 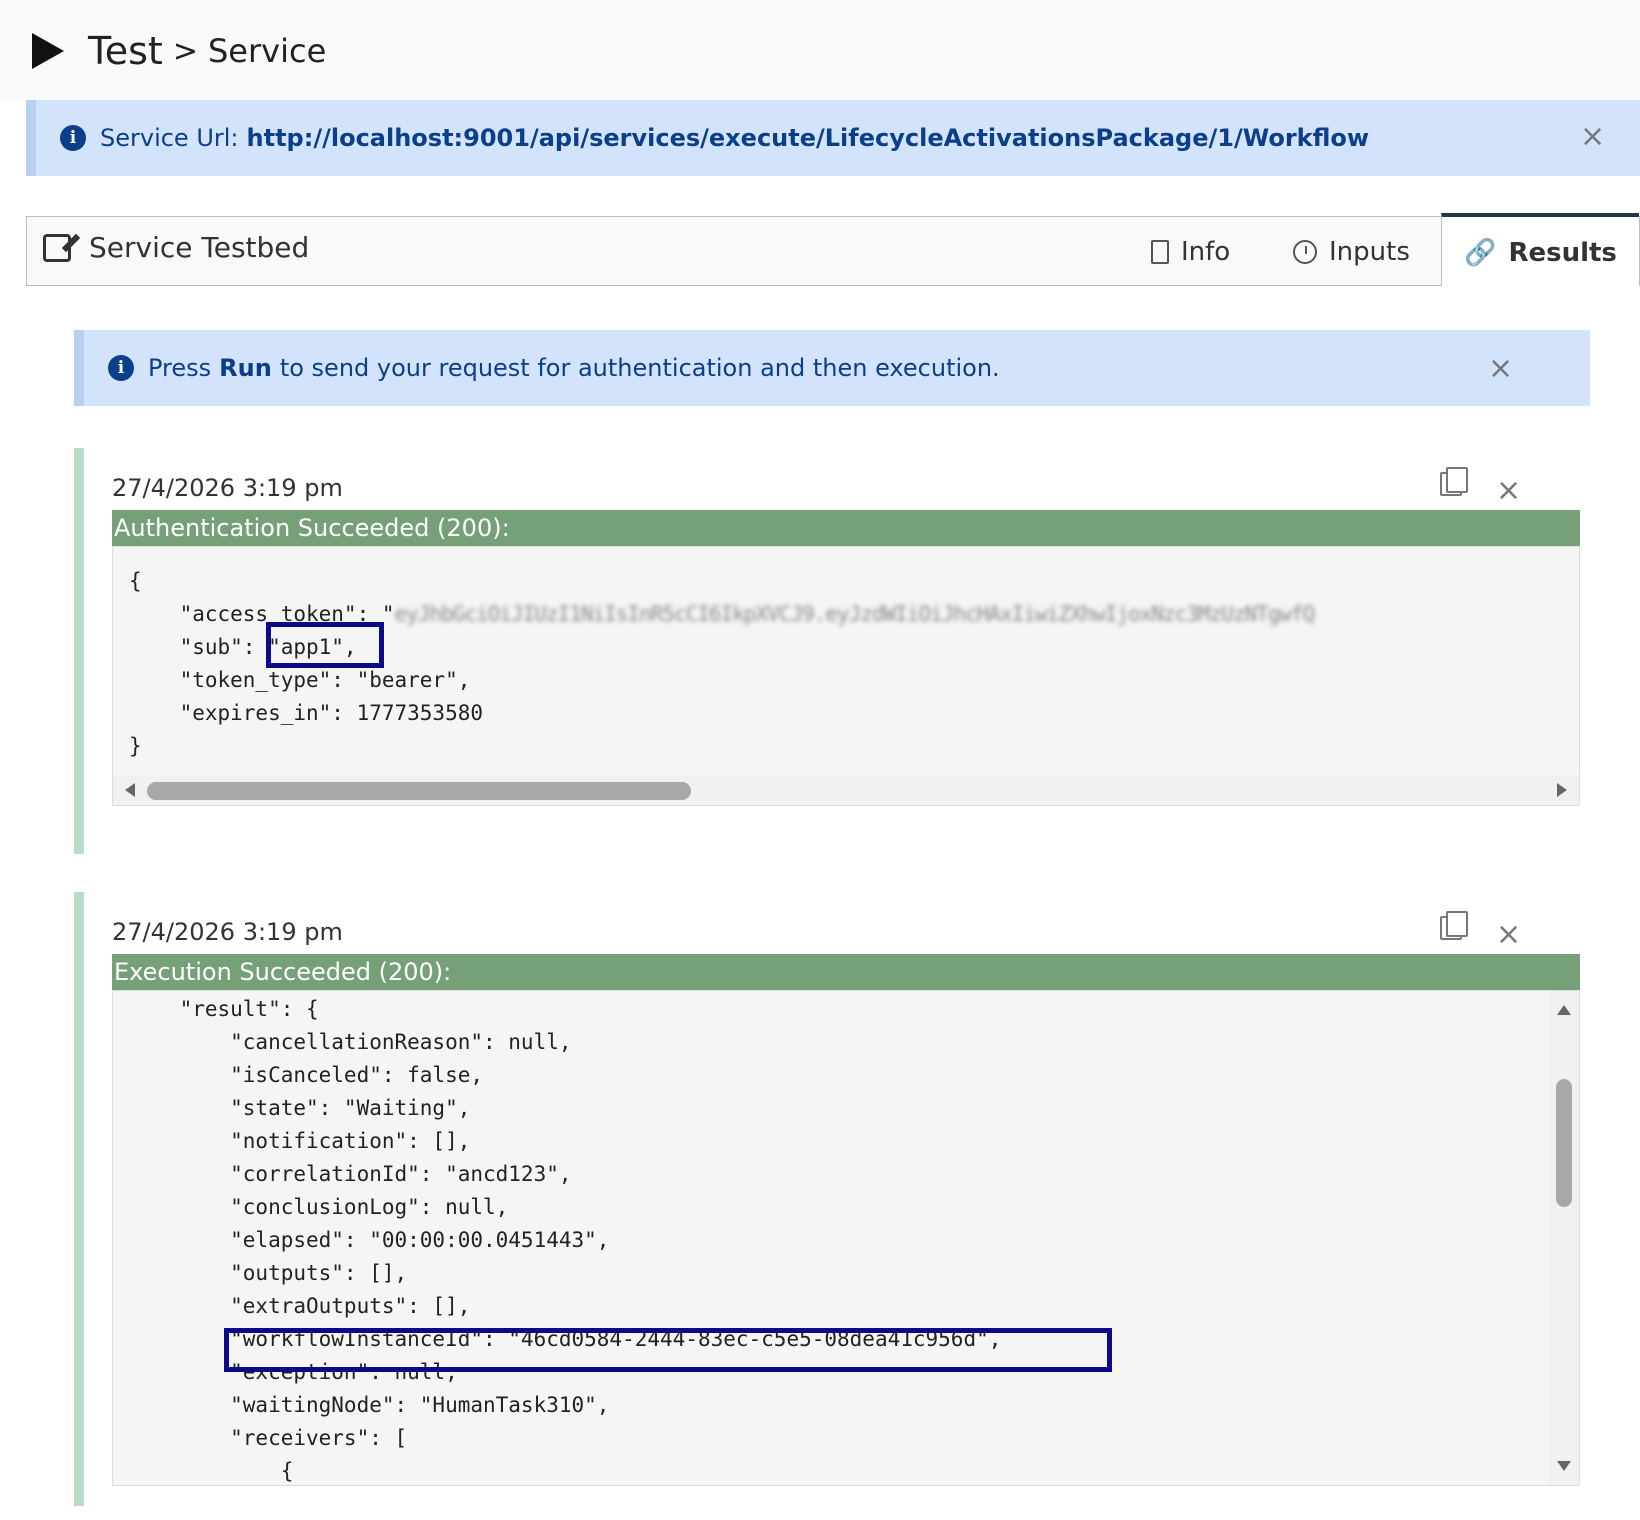 I want to click on play-icon, so click(x=48, y=51).